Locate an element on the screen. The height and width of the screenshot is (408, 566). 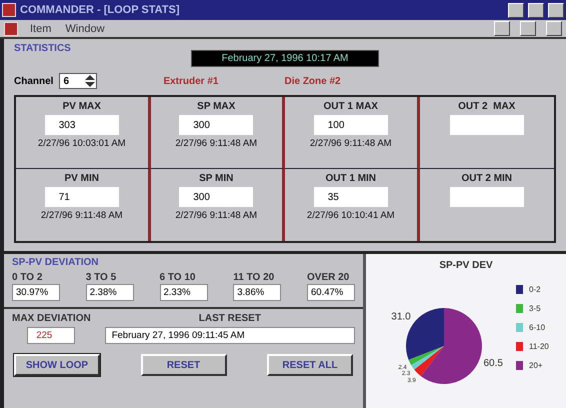
timestamp: 2/27/96 10:10:41 AM is located at coordinates (350, 215).